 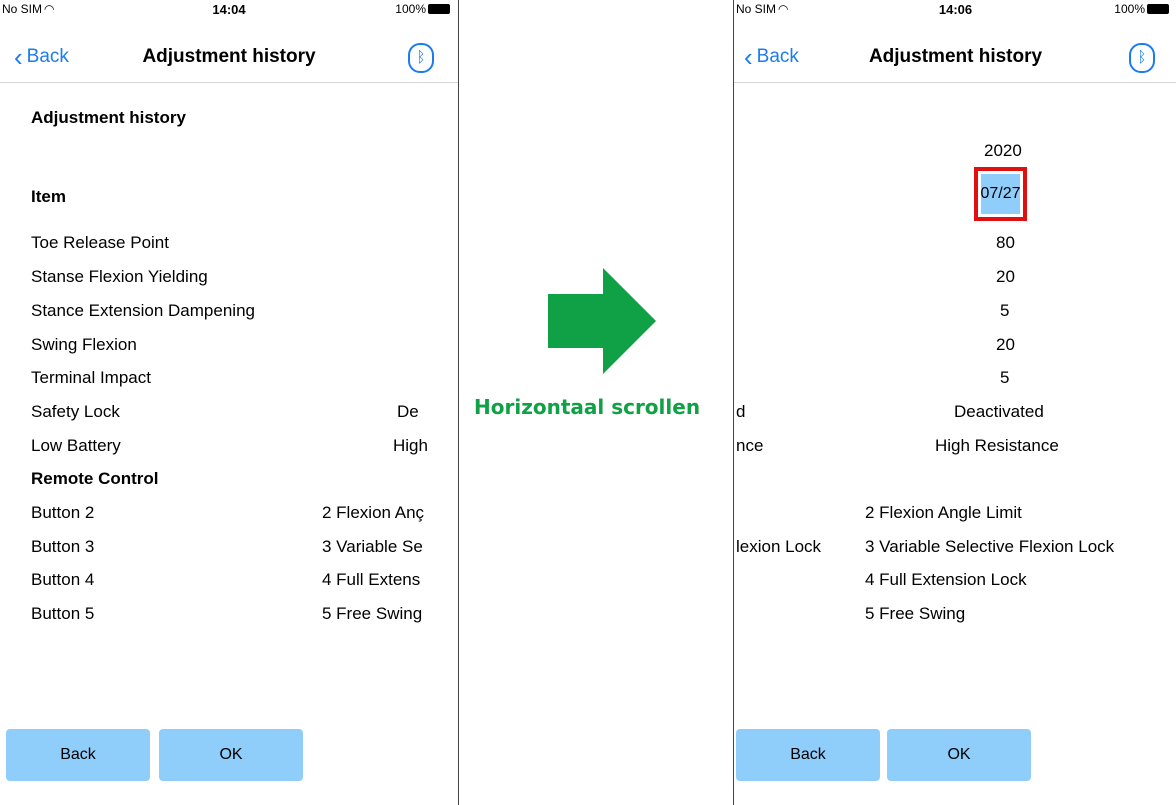 I want to click on item-value: De, so click(x=408, y=411).